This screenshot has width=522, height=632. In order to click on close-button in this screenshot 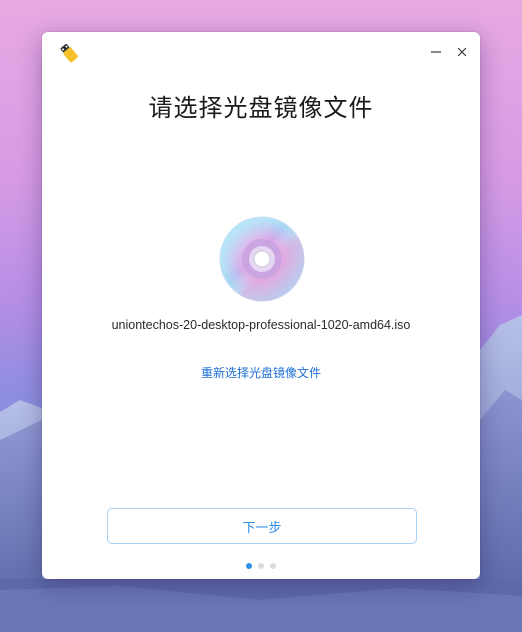, I will do `click(462, 52)`.